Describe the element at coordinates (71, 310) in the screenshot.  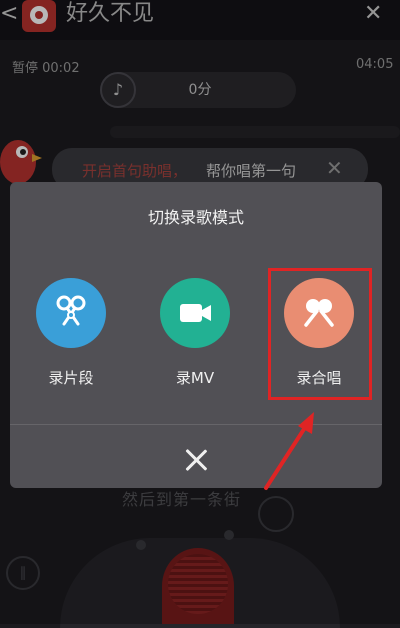
I see `scissors-clip-icon` at that location.